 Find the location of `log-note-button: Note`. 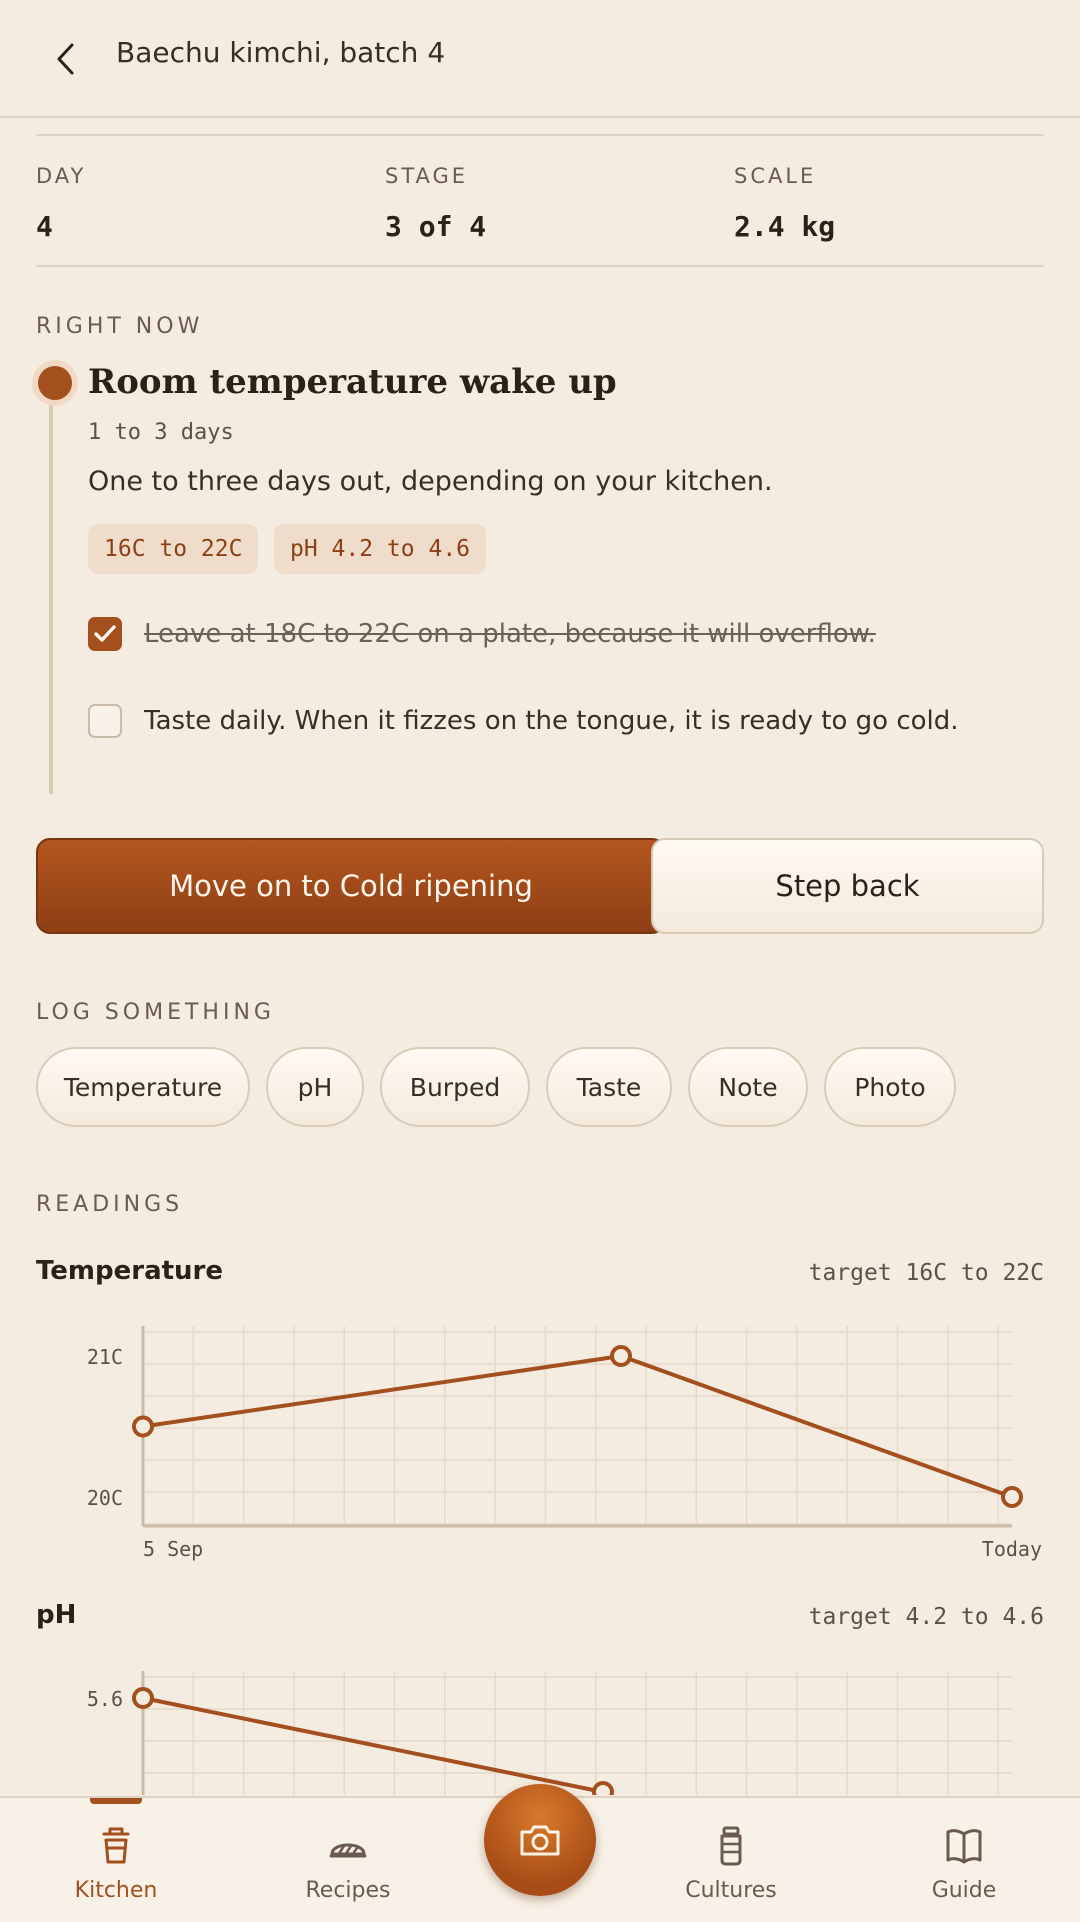

log-note-button: Note is located at coordinates (748, 1087).